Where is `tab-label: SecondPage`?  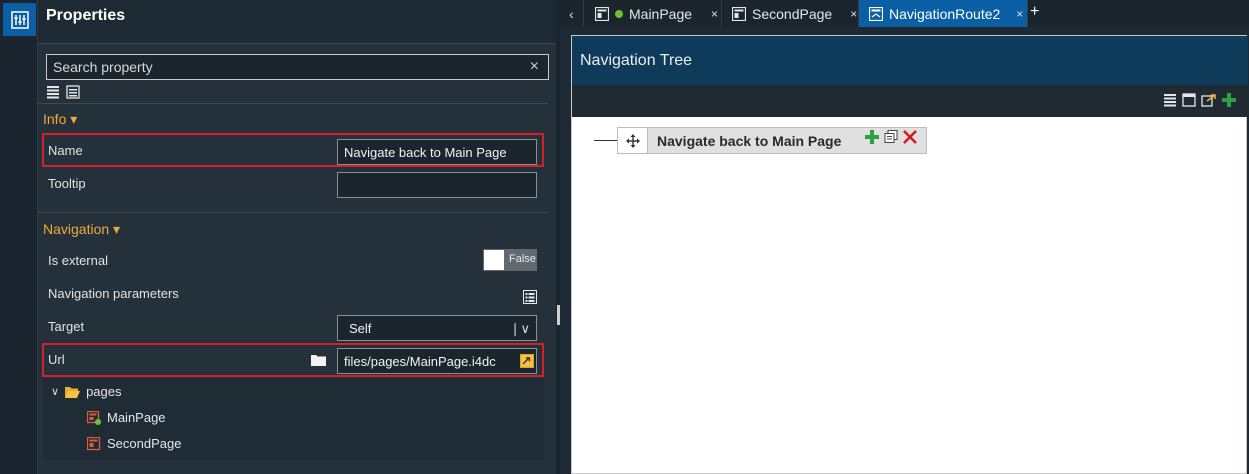 tab-label: SecondPage is located at coordinates (792, 13).